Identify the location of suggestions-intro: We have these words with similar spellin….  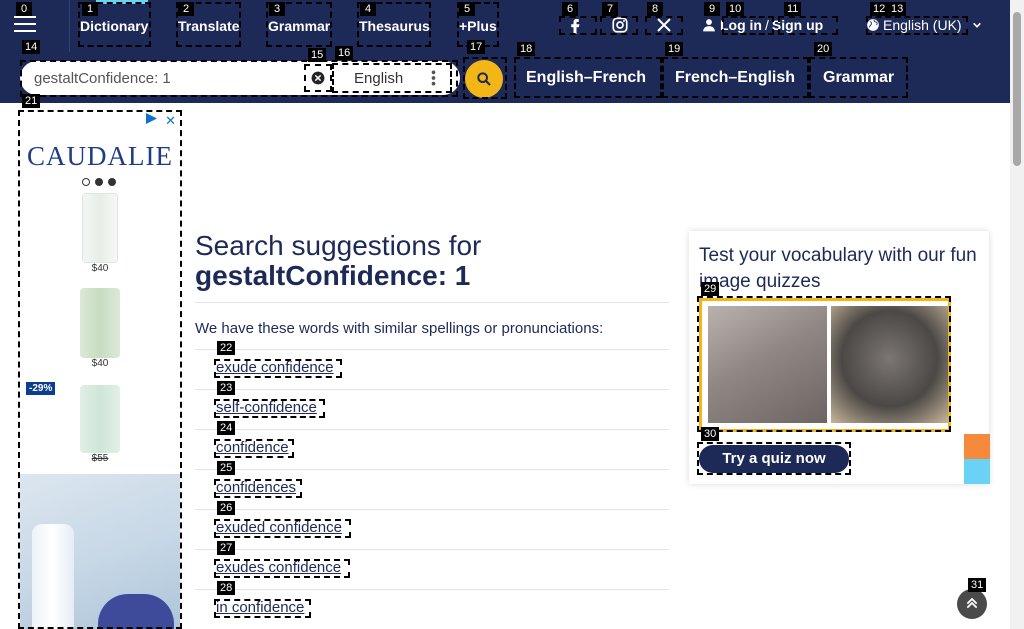
(399, 328).